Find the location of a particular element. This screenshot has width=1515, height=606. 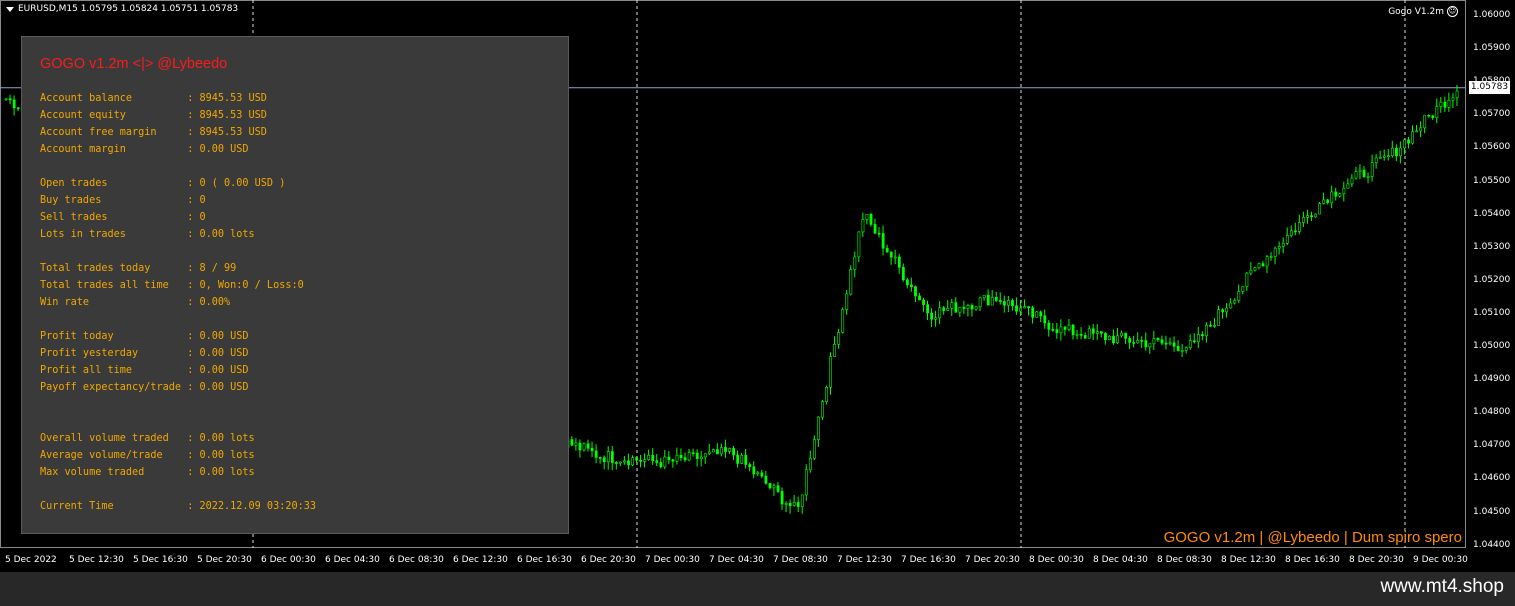

stat-row: Average volume/trade : 0.00 lots is located at coordinates (147, 455).